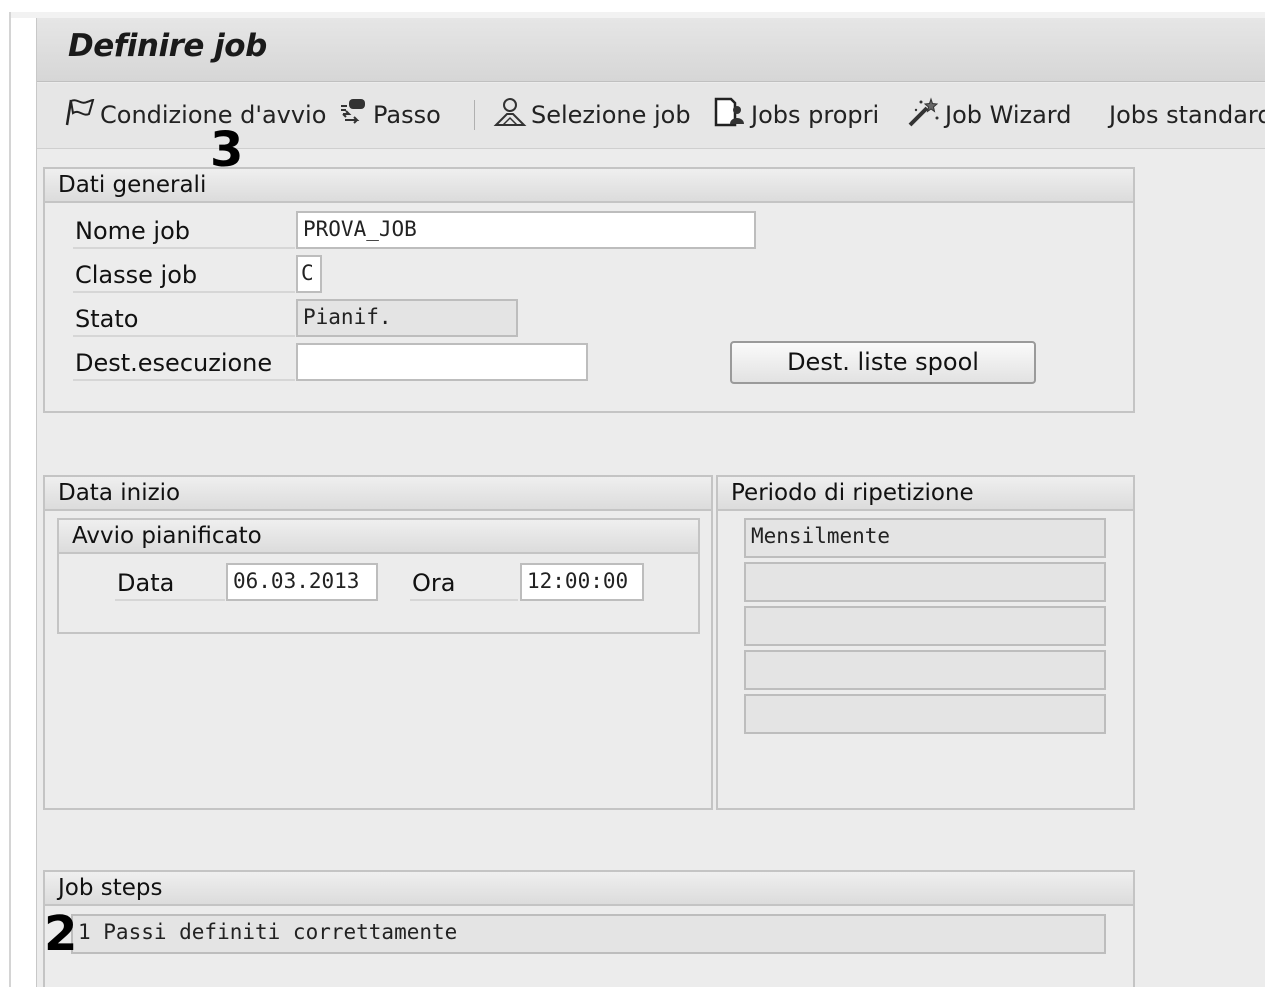 This screenshot has width=1265, height=987. What do you see at coordinates (79, 115) in the screenshot?
I see `flag-icon` at bounding box center [79, 115].